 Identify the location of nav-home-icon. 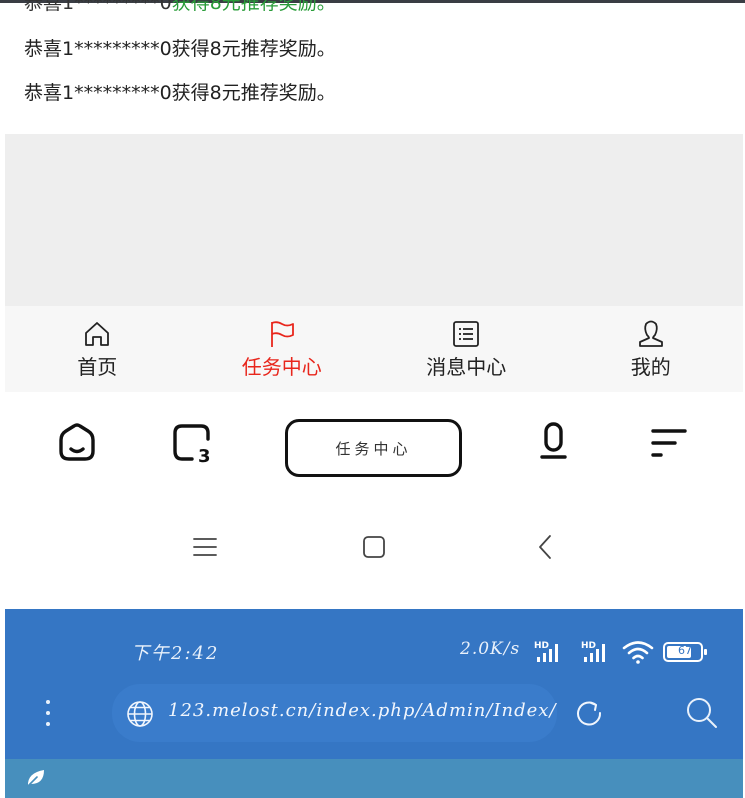
(374, 547).